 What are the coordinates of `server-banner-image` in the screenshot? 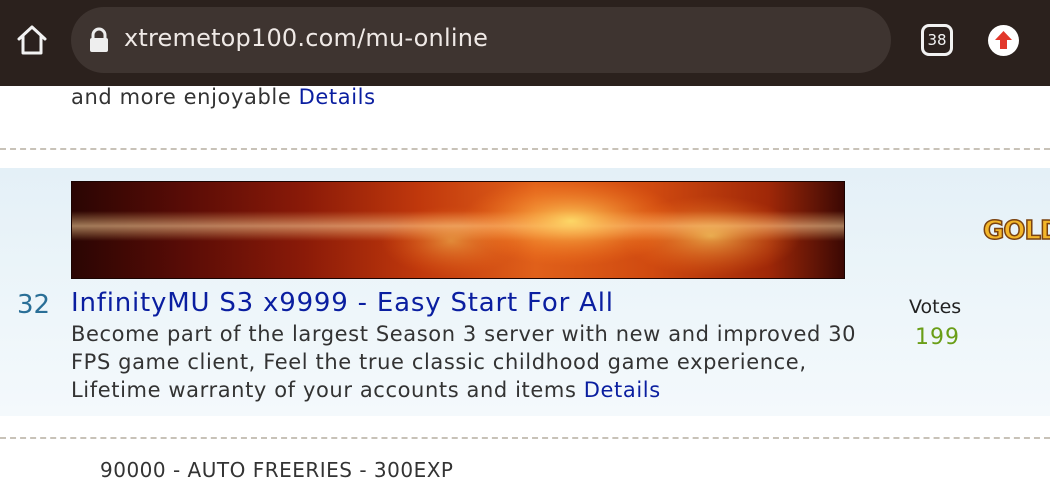 It's located at (458, 230).